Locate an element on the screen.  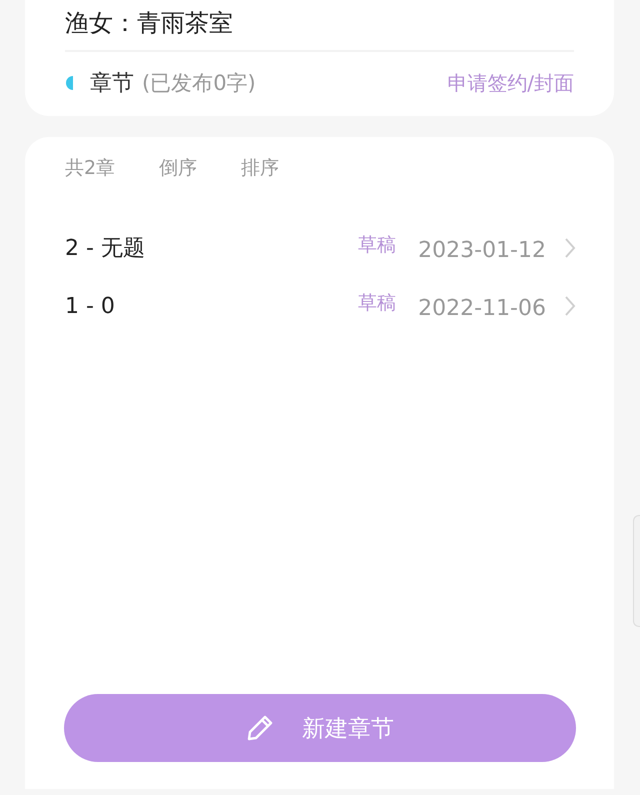
scroll-handle is located at coordinates (636, 571).